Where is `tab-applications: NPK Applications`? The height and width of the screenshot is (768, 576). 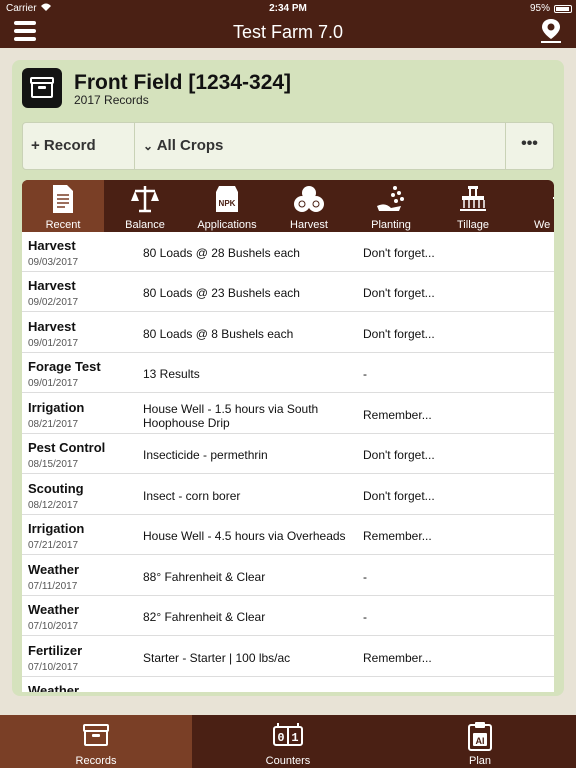
tab-applications: NPK Applications is located at coordinates (227, 206).